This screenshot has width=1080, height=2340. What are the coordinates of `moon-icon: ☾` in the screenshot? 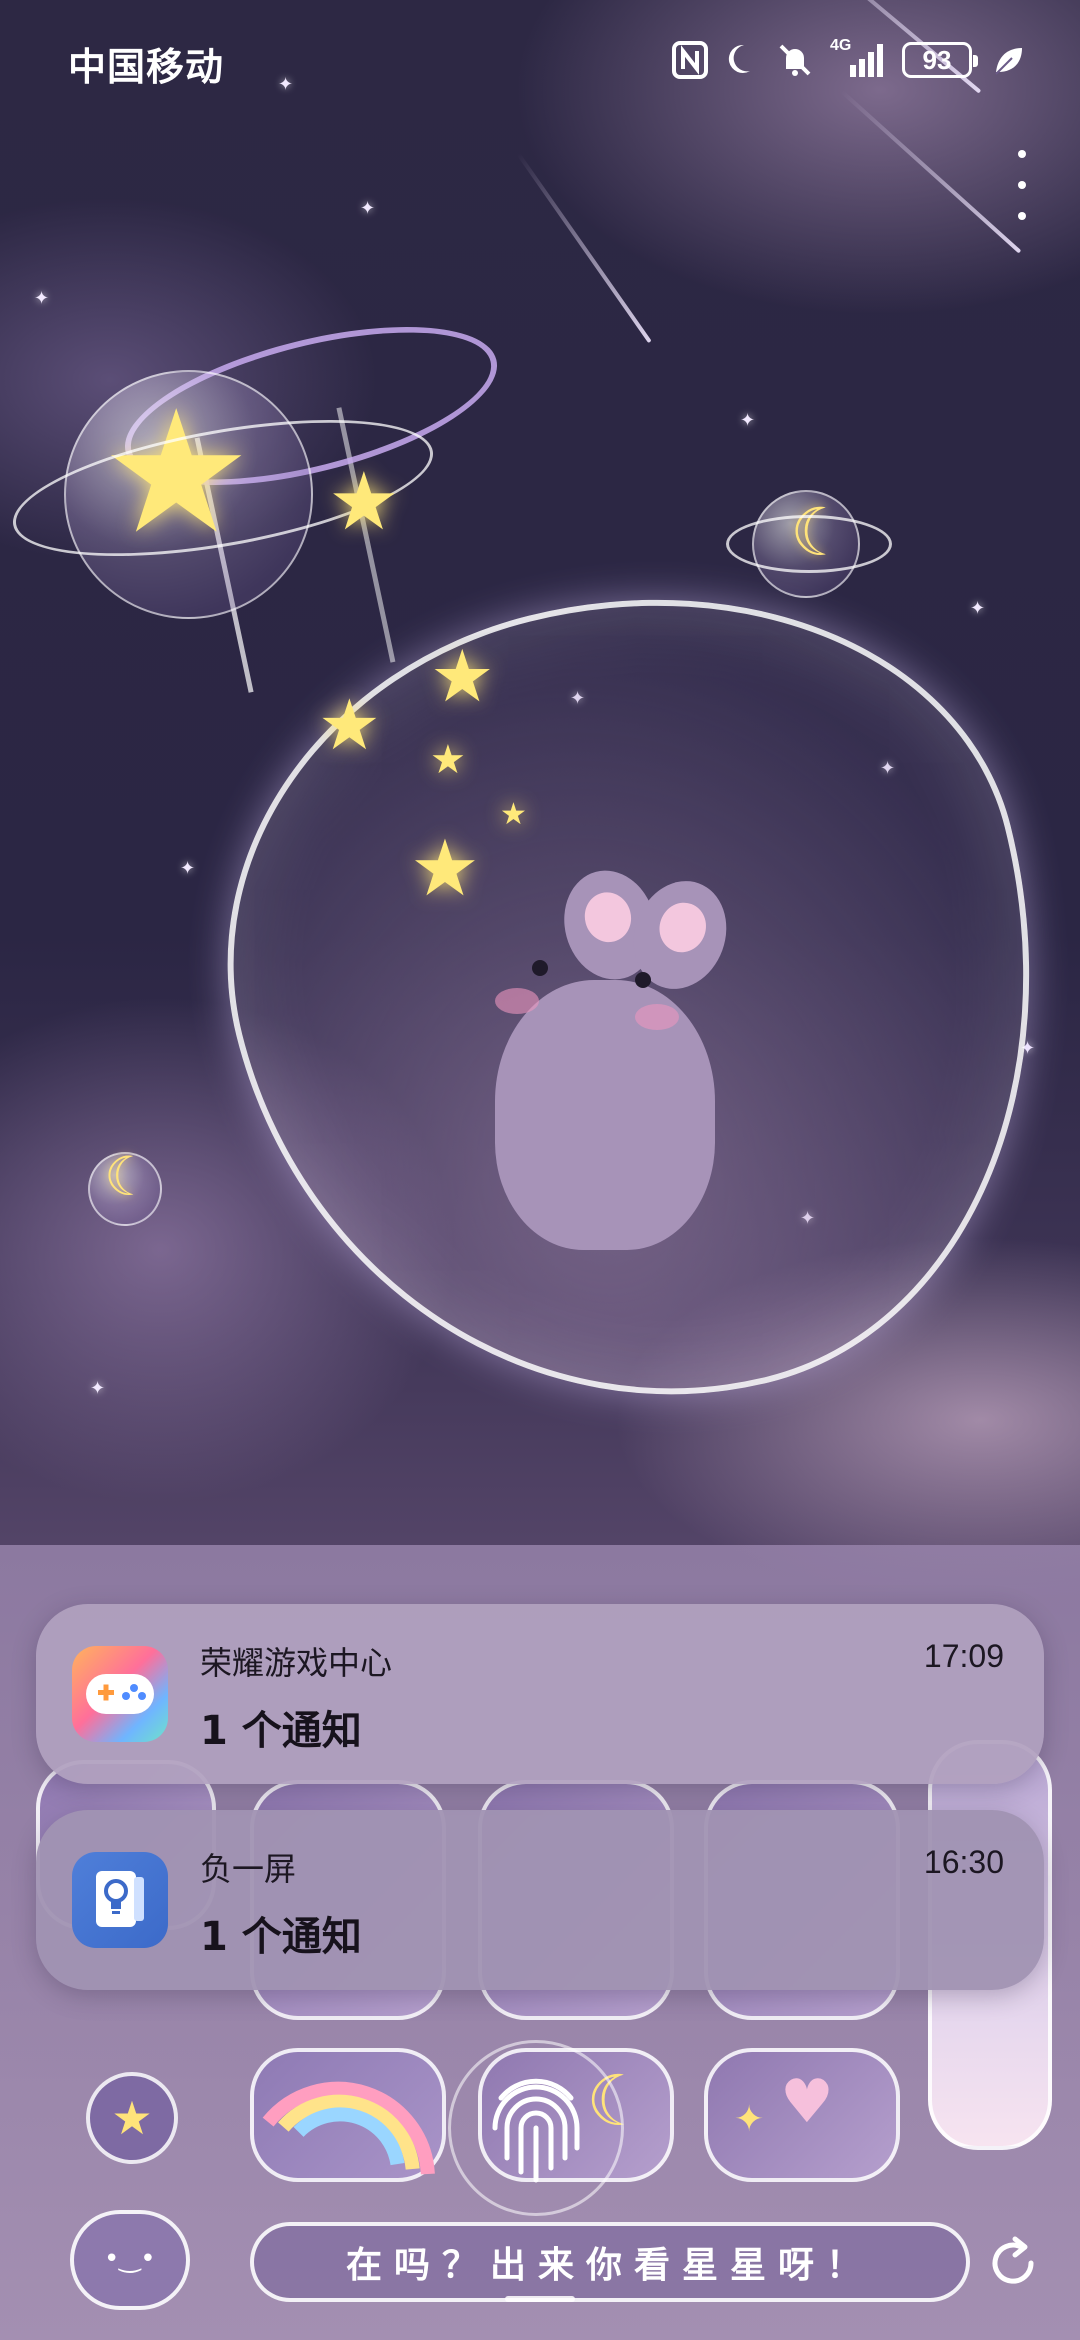 It's located at (128, 1176).